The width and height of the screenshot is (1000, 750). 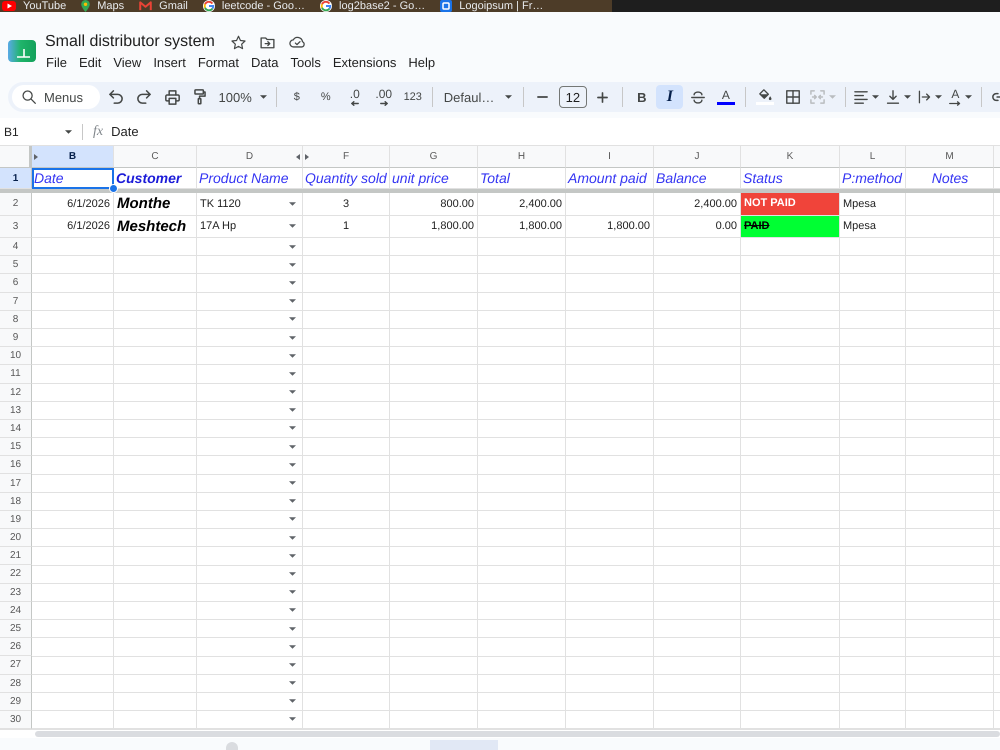 What do you see at coordinates (422, 62) in the screenshot?
I see `menu-item: Help` at bounding box center [422, 62].